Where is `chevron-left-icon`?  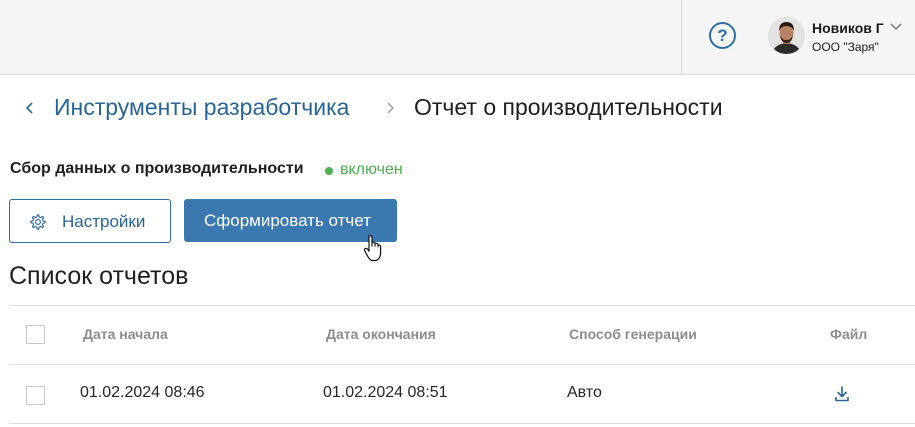 chevron-left-icon is located at coordinates (30, 108).